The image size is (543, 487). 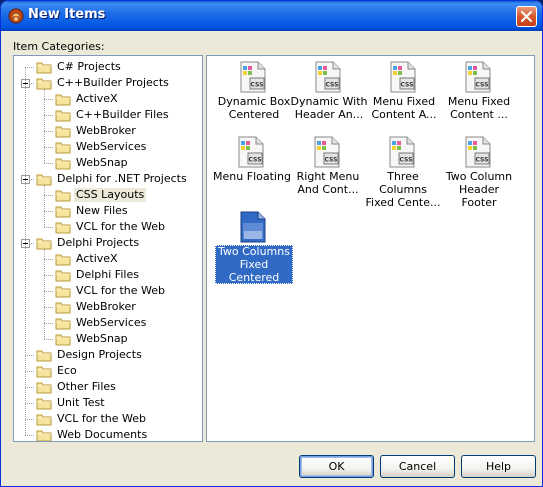 What do you see at coordinates (254, 94) in the screenshot?
I see `item-tile: CSS Dynamic Box Centered` at bounding box center [254, 94].